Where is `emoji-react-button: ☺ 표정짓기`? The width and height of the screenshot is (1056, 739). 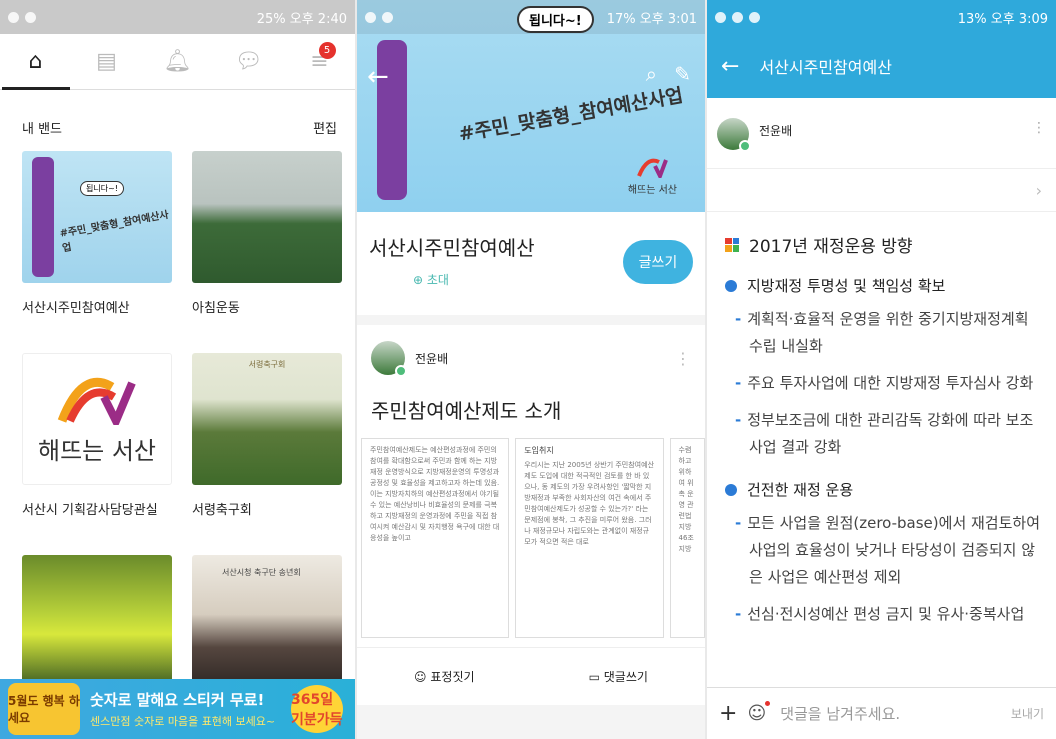
emoji-react-button: ☺ 표정짓기 is located at coordinates (444, 676).